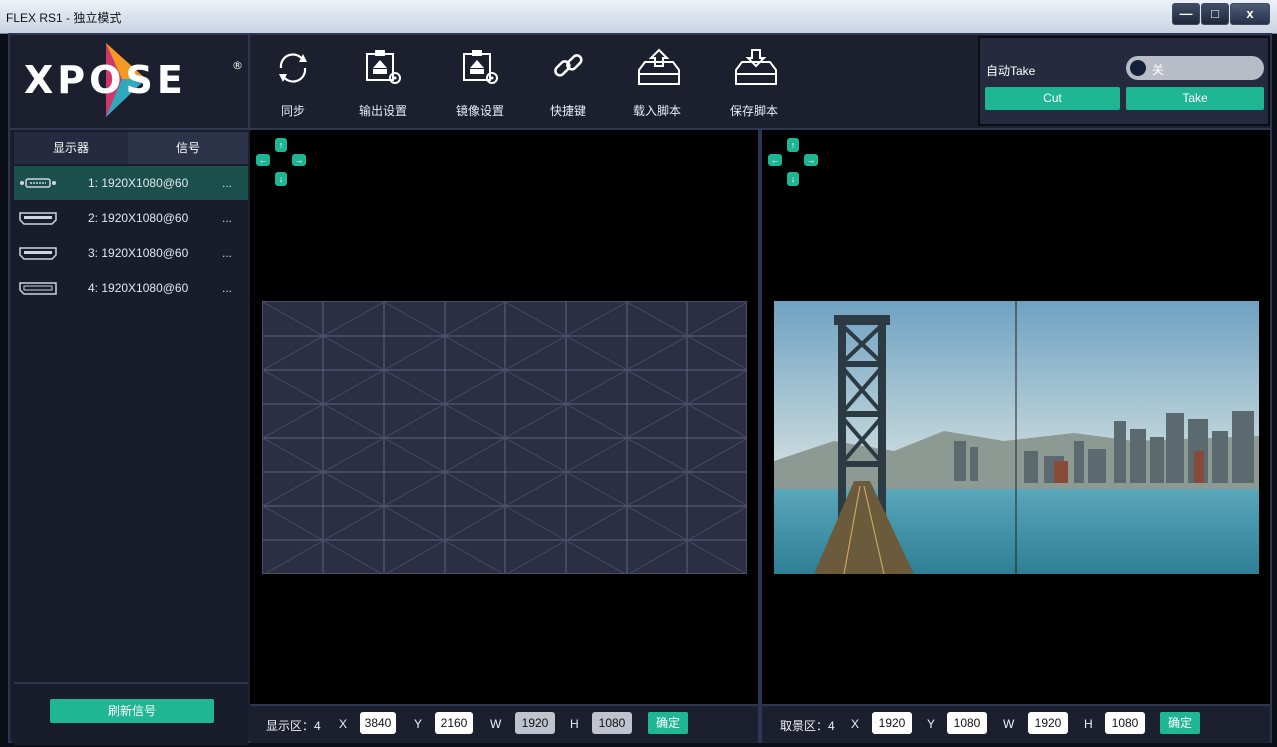  Describe the element at coordinates (1125, 723) in the screenshot. I see `capture-h-input: 1080` at that location.